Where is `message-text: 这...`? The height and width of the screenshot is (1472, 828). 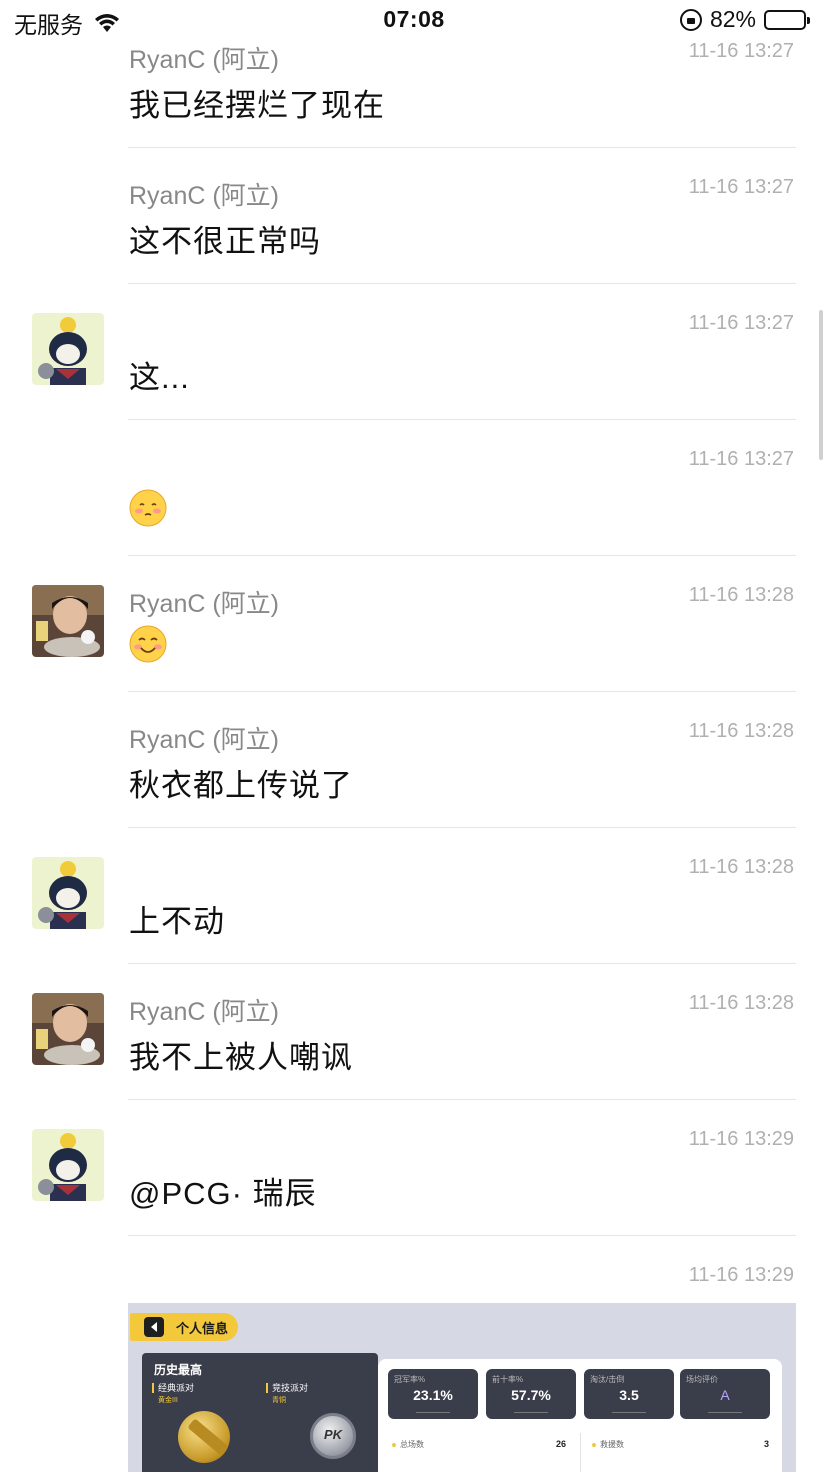 message-text: 这... is located at coordinates (159, 377).